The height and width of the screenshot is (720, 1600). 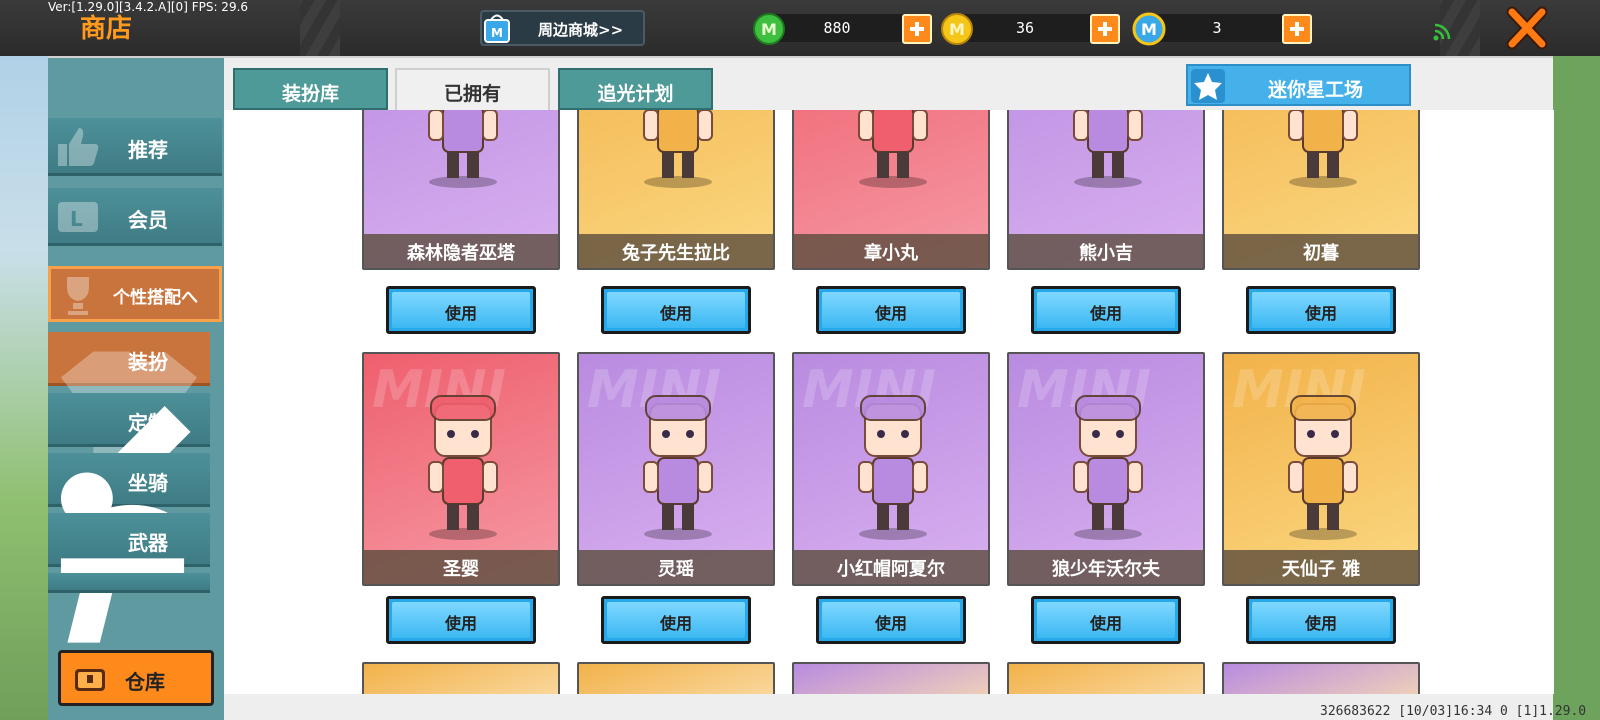 I want to click on outfit-name: 熊小吉, so click(x=1106, y=253).